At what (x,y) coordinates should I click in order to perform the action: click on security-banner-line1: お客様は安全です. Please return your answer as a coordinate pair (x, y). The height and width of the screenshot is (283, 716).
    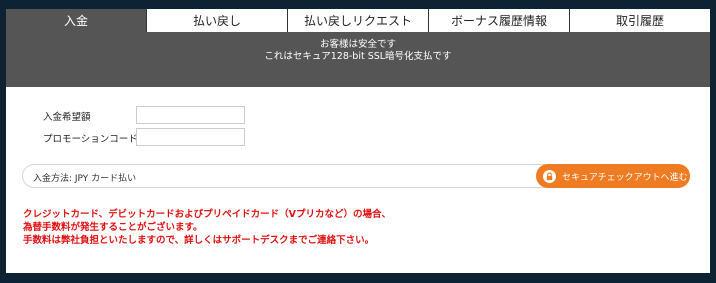
    Looking at the image, I should click on (357, 44).